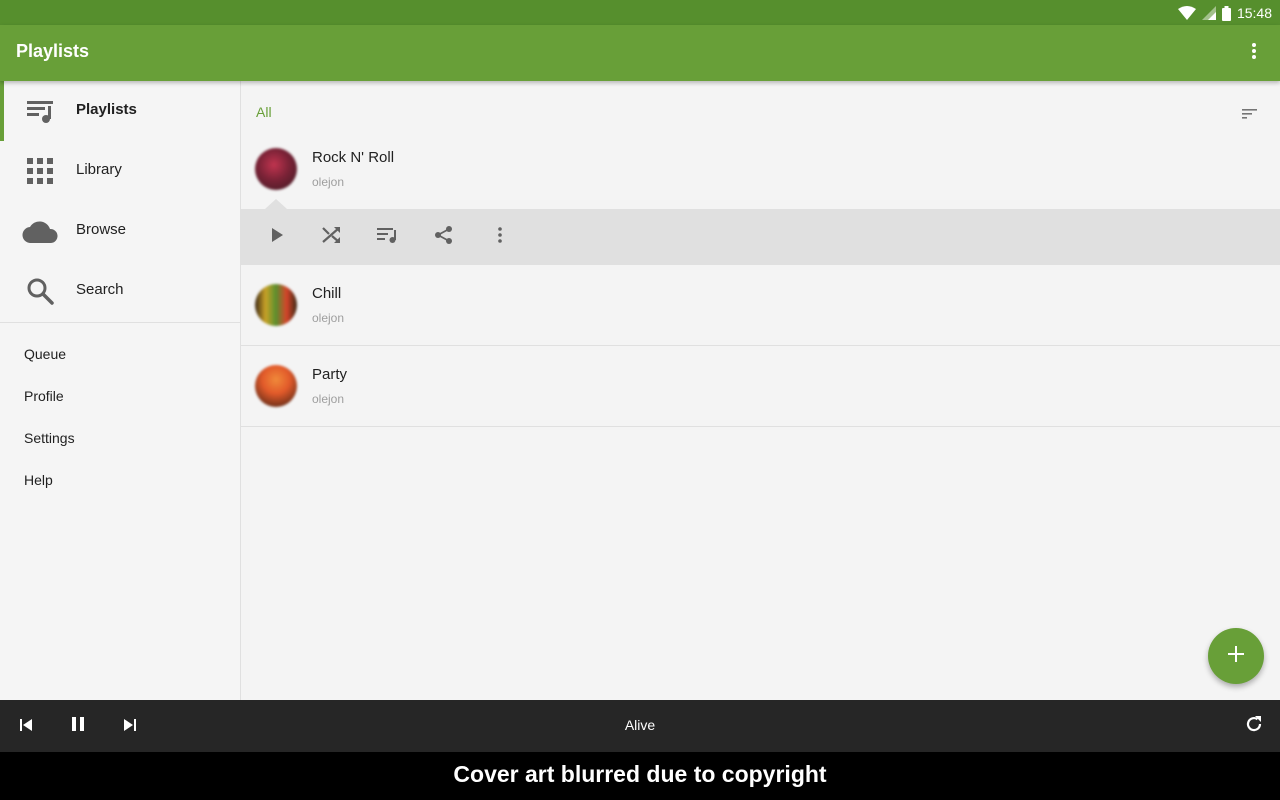 This screenshot has width=1280, height=800. Describe the element at coordinates (40, 111) in the screenshot. I see `playlist-icon` at that location.